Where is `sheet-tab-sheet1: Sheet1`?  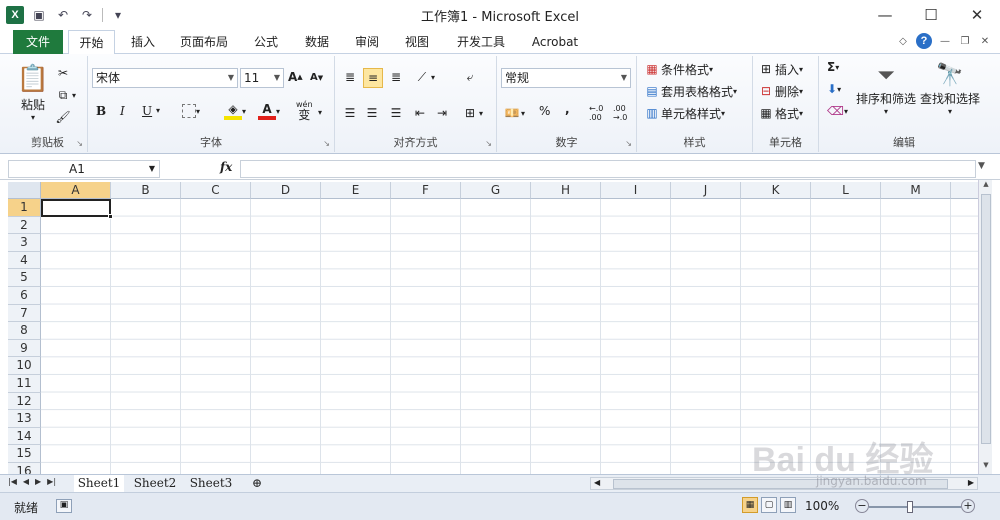
sheet-tab-sheet1: Sheet1 is located at coordinates (99, 483).